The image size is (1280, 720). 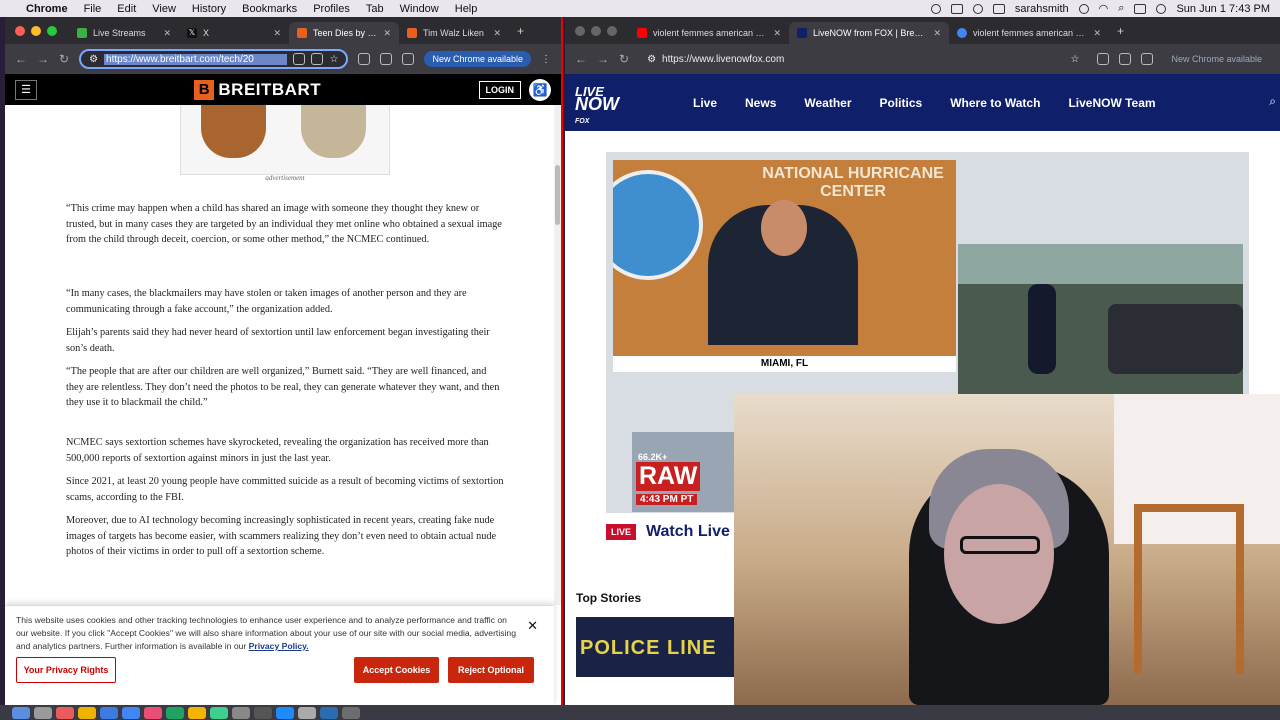 I want to click on menu-tab: Tab, so click(x=375, y=9).